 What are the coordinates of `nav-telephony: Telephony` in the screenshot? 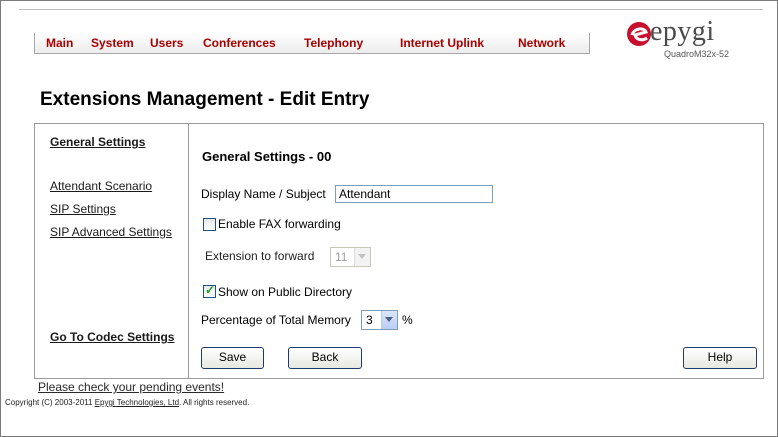 It's located at (333, 43).